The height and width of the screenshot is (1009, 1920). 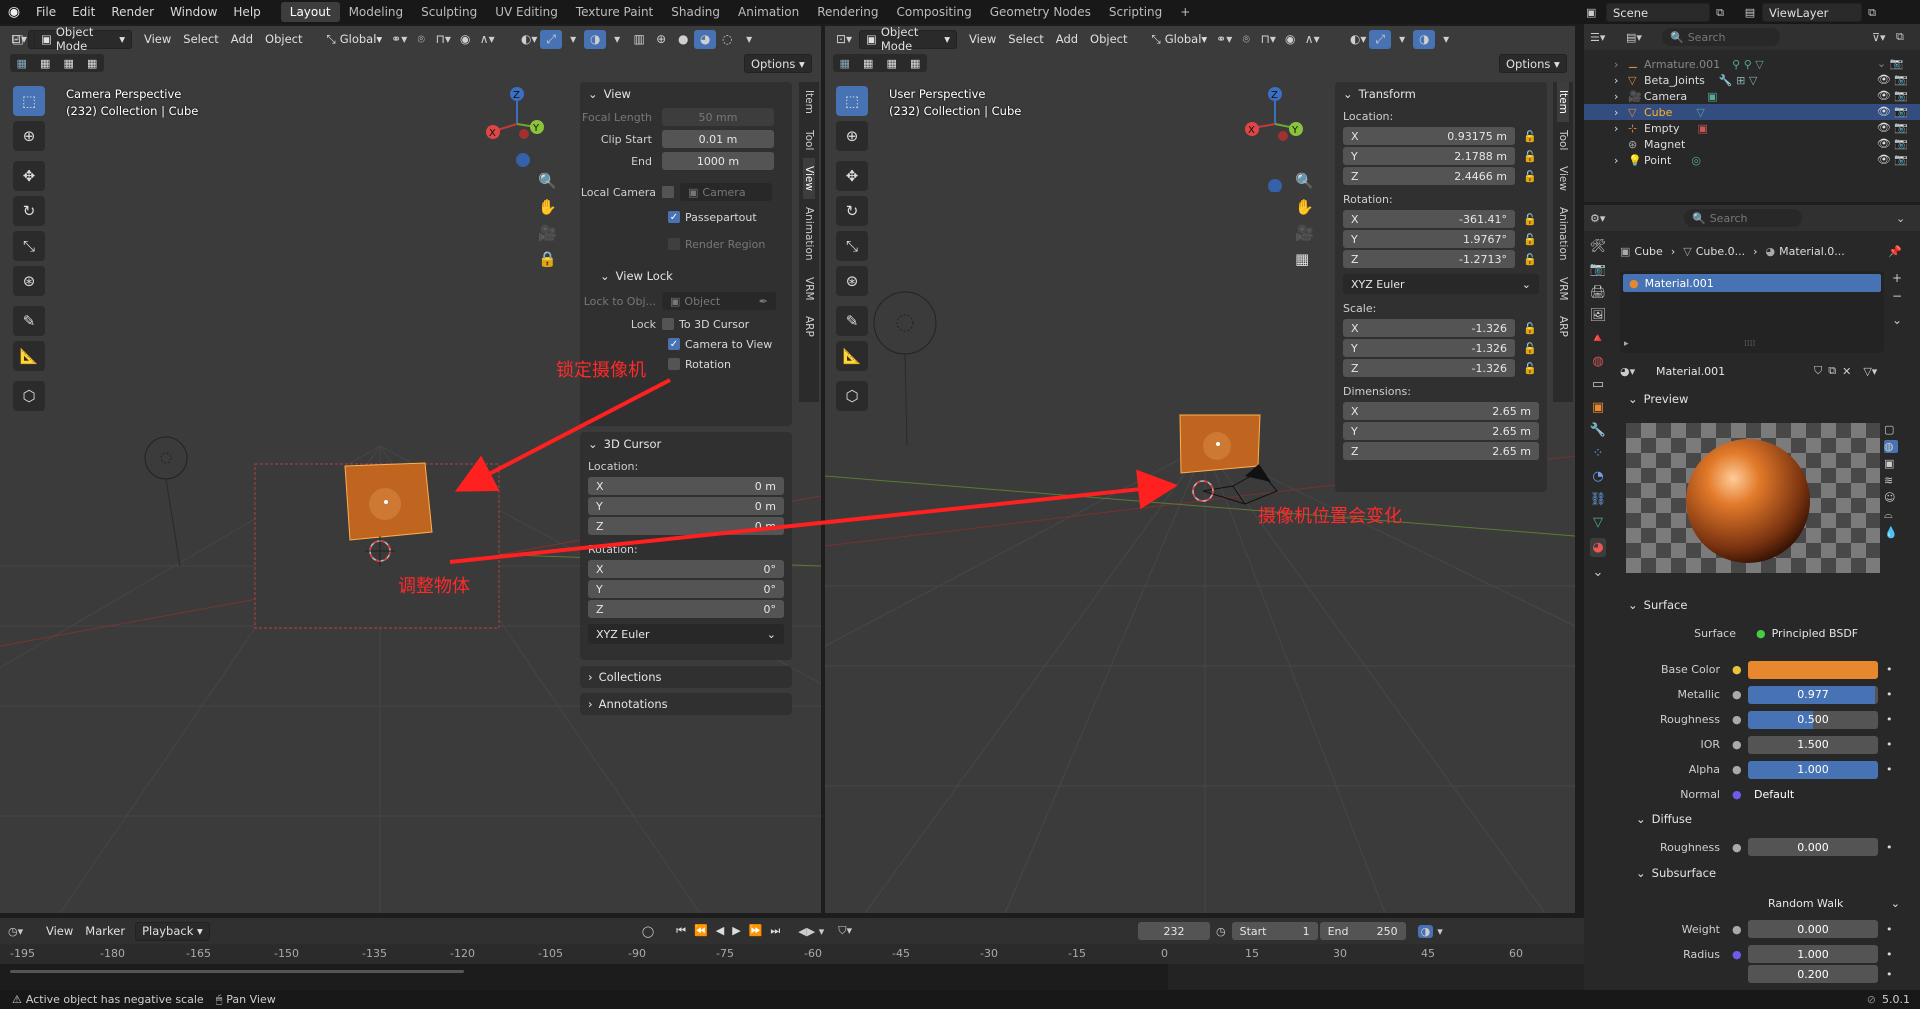 I want to click on record-icon: ◯, so click(x=648, y=931).